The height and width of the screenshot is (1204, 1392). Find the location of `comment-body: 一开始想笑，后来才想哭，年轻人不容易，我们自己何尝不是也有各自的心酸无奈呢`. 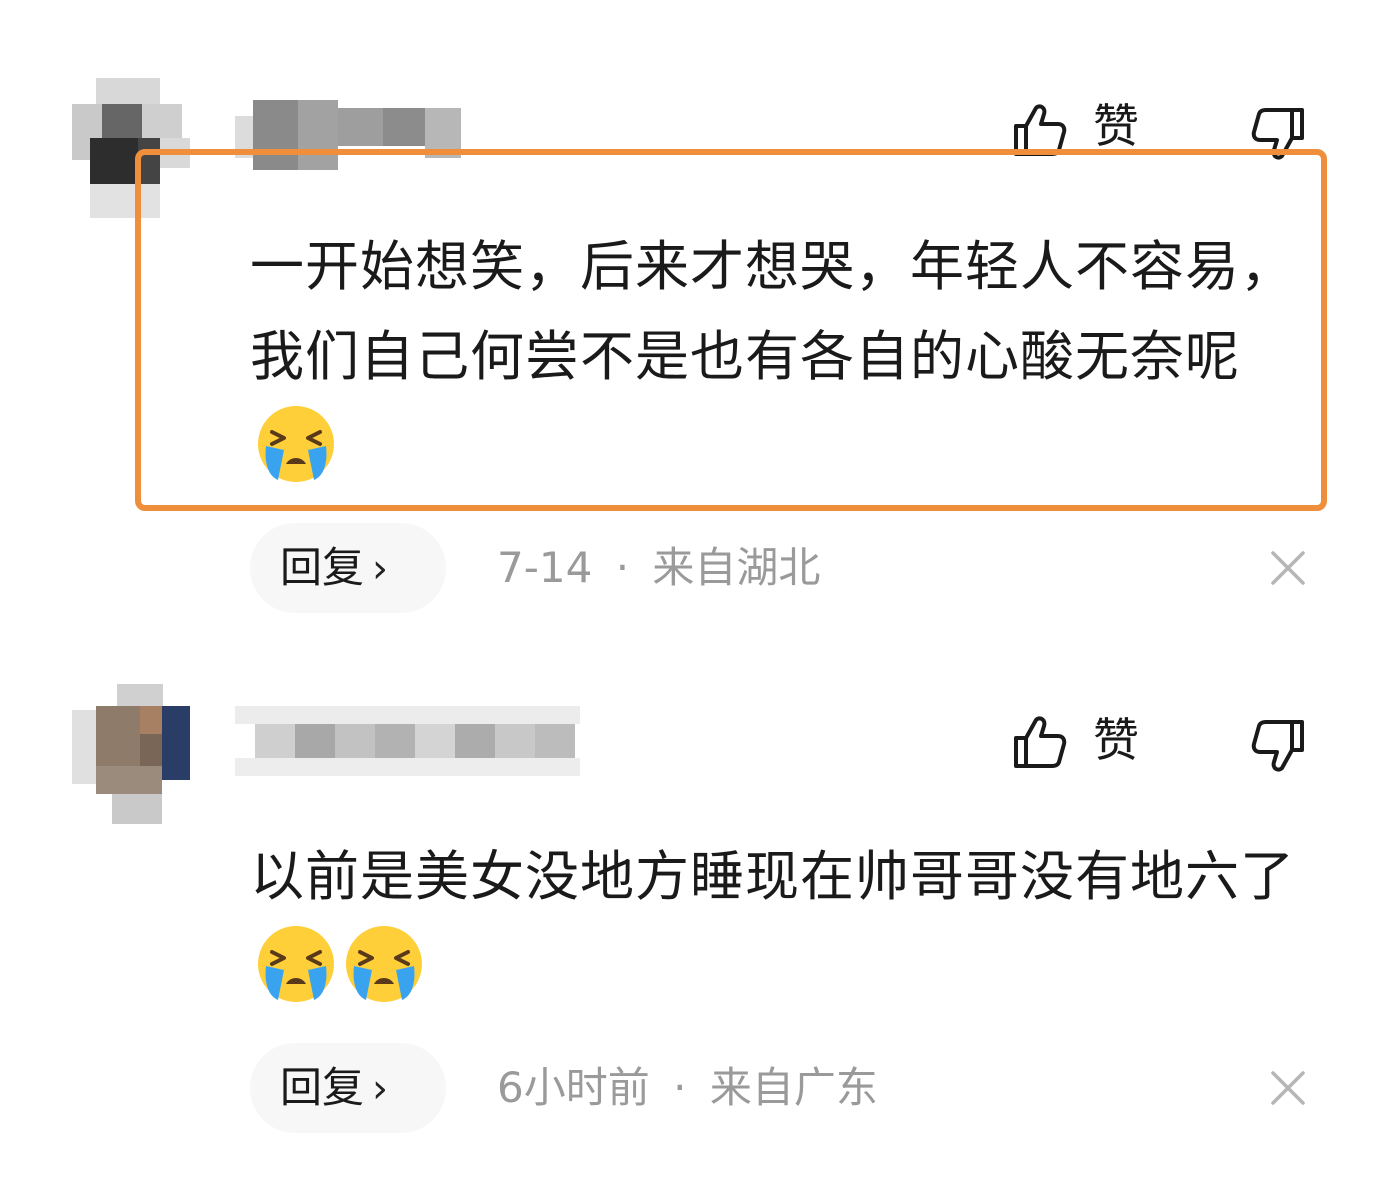

comment-body: 一开始想笑，后来才想哭，年轻人不容易，我们自己何尝不是也有各自的心酸无奈呢 is located at coordinates (772, 311).